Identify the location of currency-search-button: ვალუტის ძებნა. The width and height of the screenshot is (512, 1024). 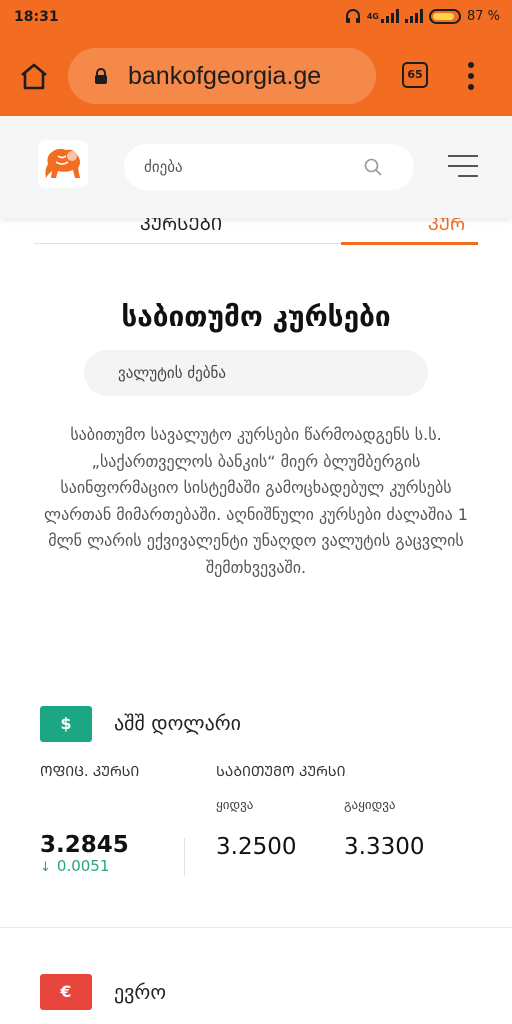
(256, 373).